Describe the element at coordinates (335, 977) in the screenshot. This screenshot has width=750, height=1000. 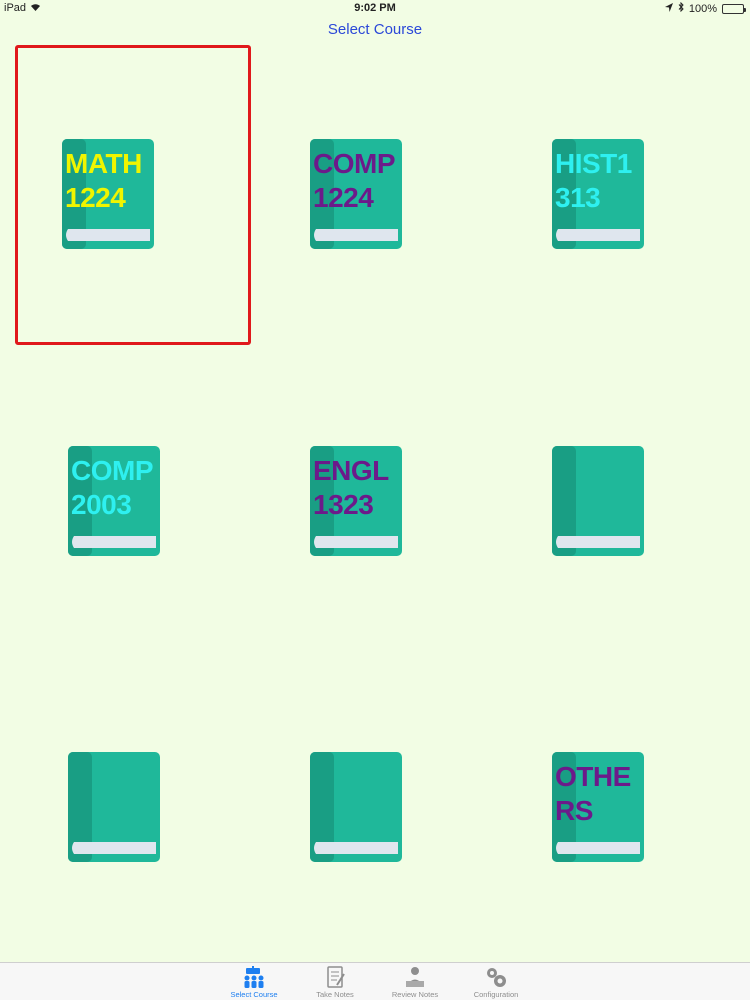
I see `notepad-icon` at that location.